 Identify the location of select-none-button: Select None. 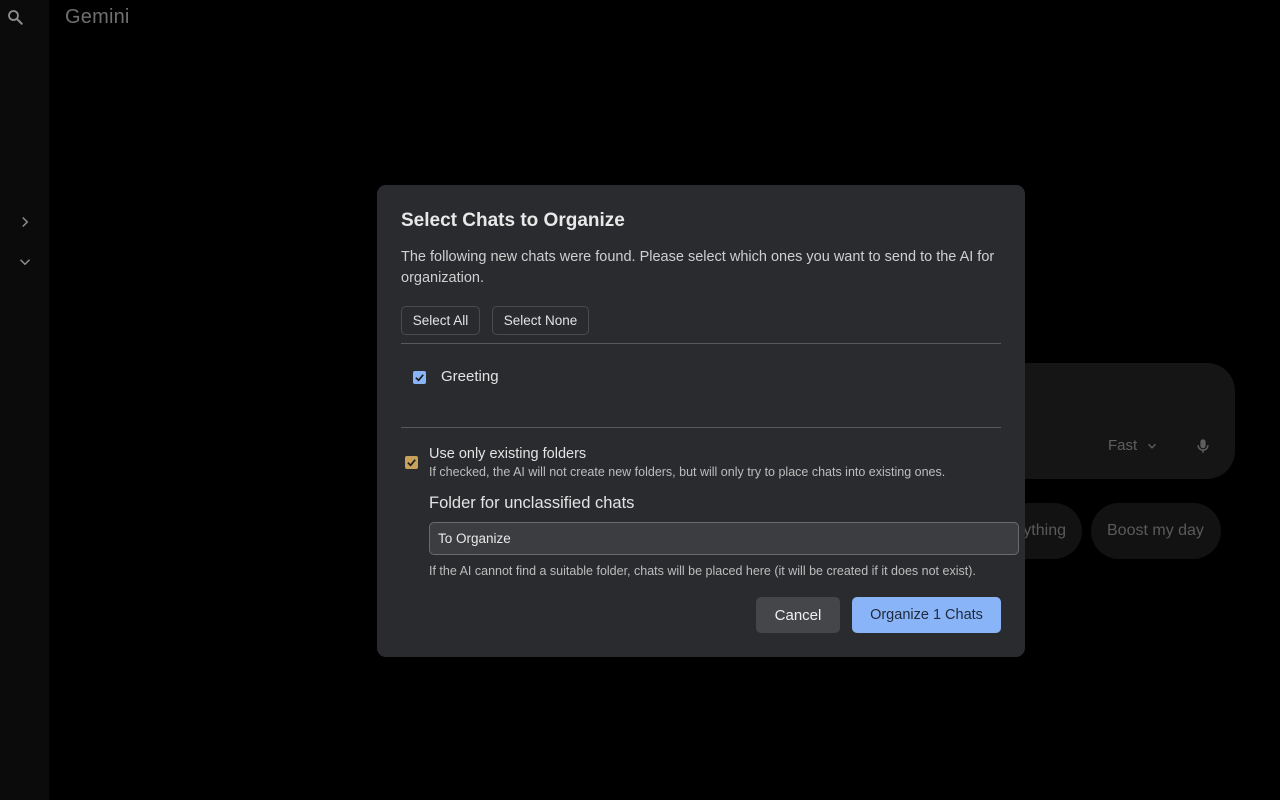
(540, 320).